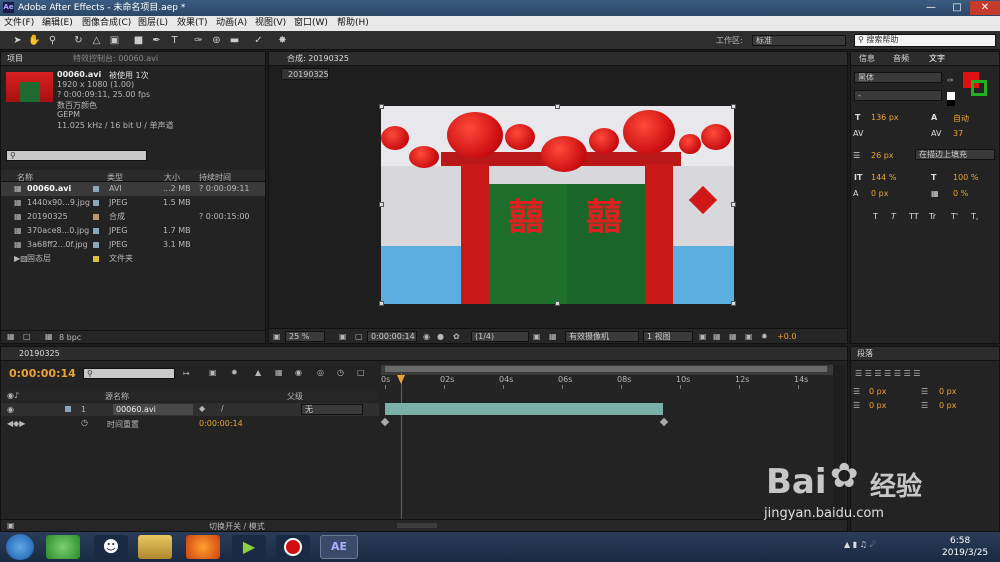 The width and height of the screenshot is (1000, 562). What do you see at coordinates (84, 422) in the screenshot?
I see `property-stopwatch-icon: ◷` at bounding box center [84, 422].